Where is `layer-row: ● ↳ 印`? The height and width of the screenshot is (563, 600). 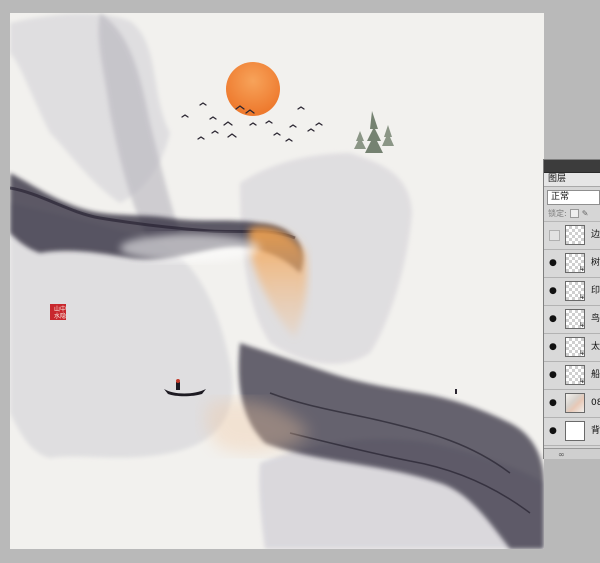 layer-row: ● ↳ 印 is located at coordinates (572, 292).